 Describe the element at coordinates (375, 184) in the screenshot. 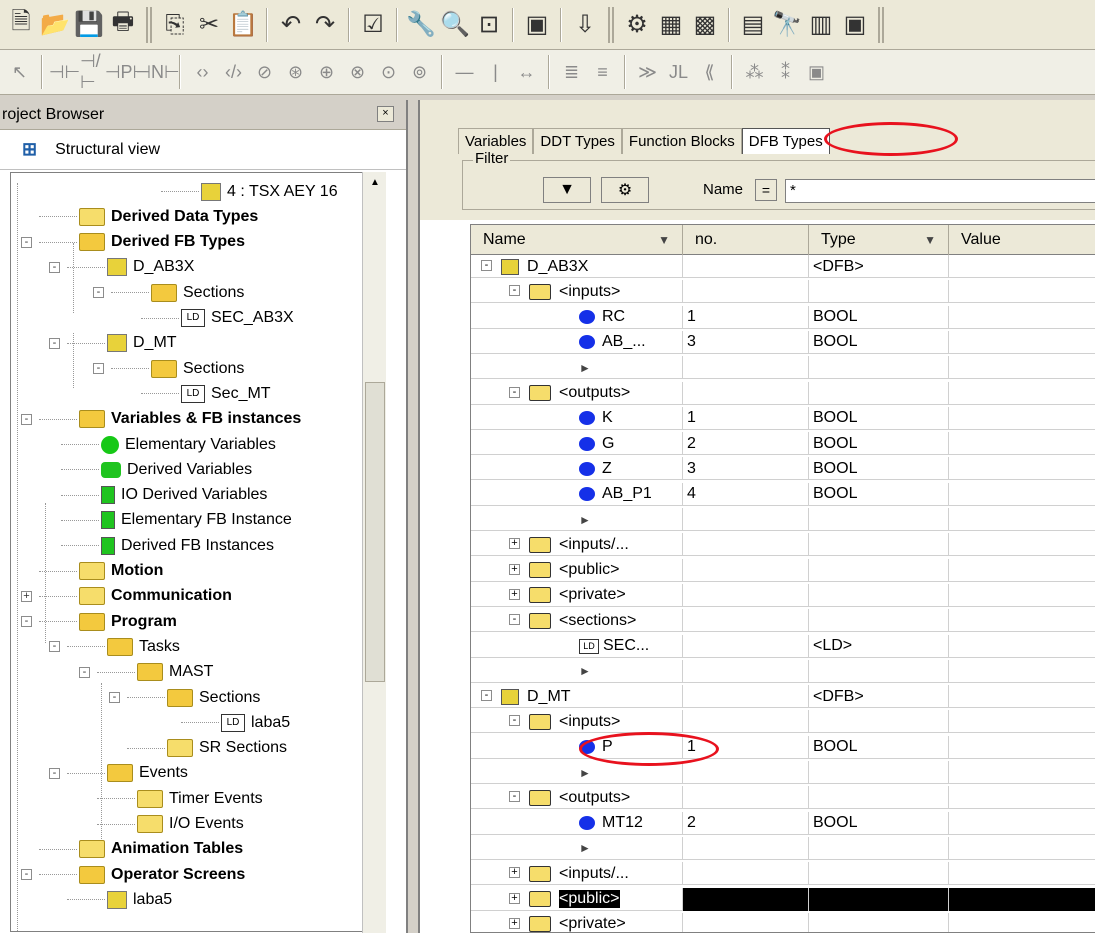

I see `scroll-up-icon: ▲` at that location.